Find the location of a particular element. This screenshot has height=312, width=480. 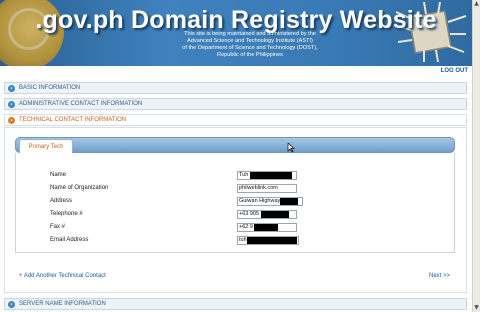

fax-field: +62 9 is located at coordinates (267, 227).